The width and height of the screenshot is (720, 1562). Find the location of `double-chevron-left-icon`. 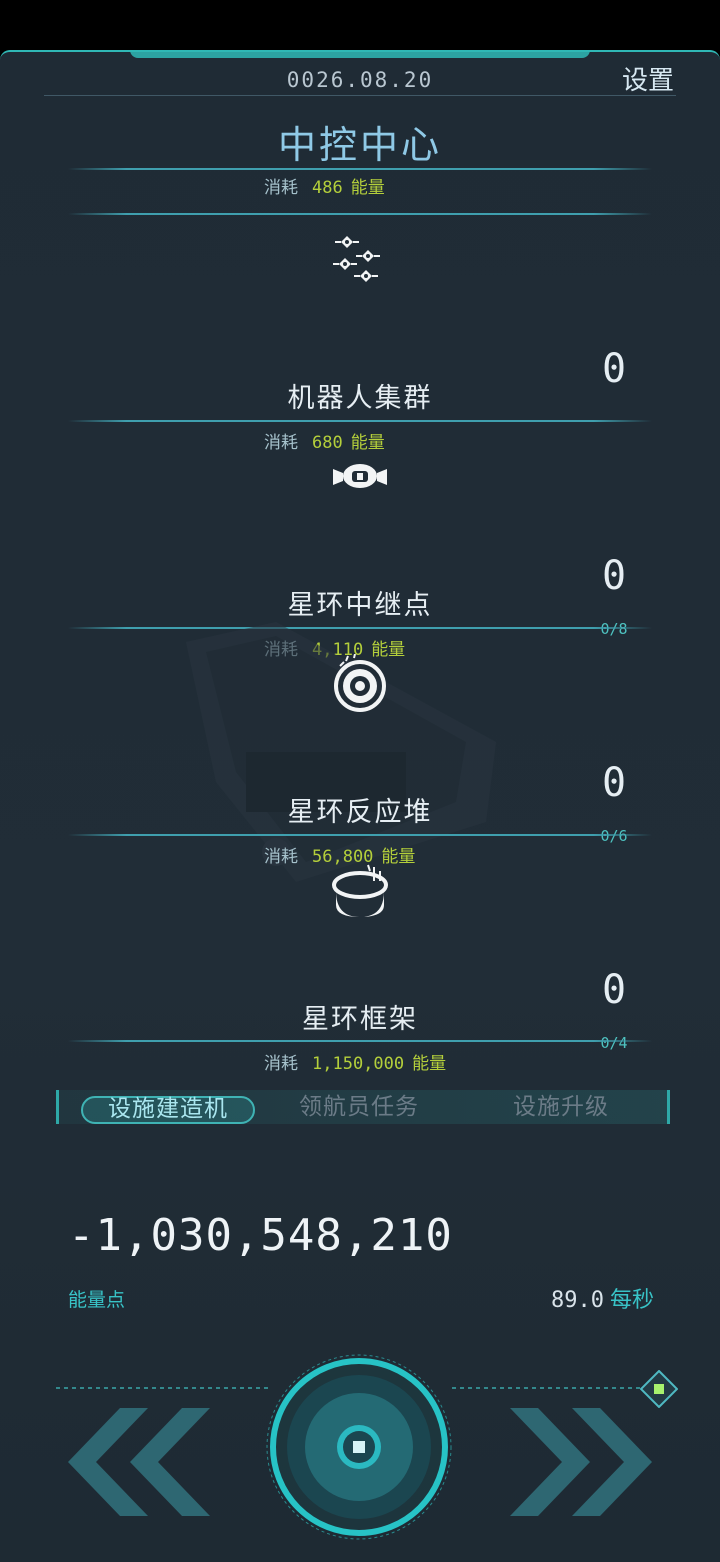

double-chevron-left-icon is located at coordinates (140, 1462).